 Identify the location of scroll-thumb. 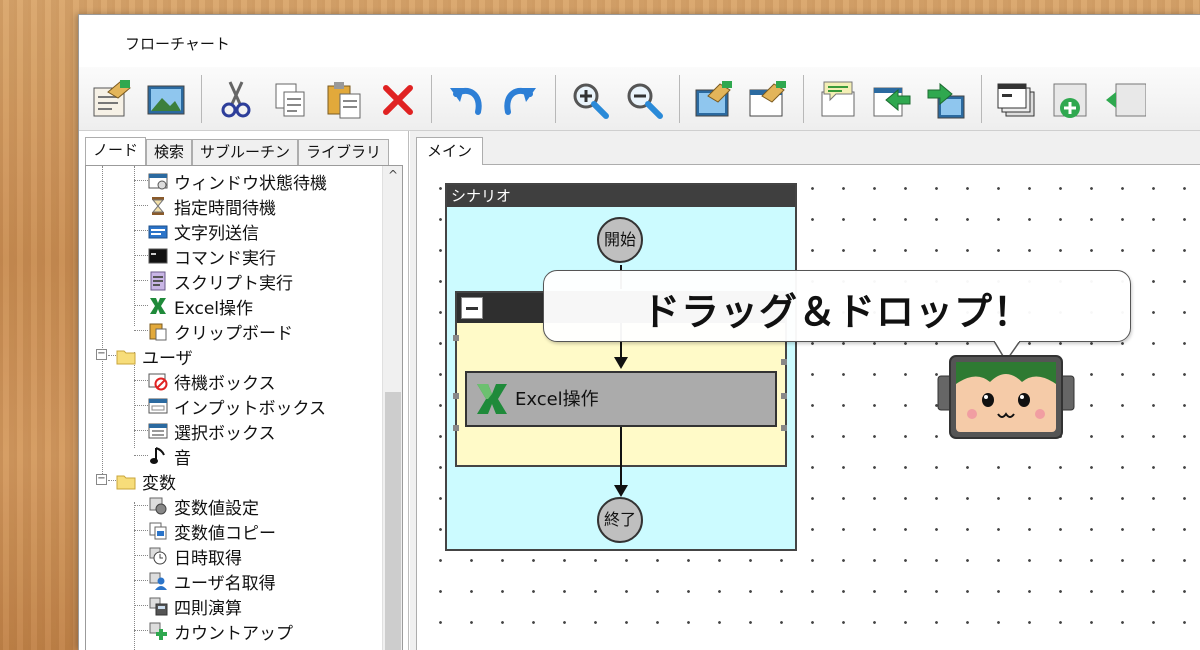
(393, 521).